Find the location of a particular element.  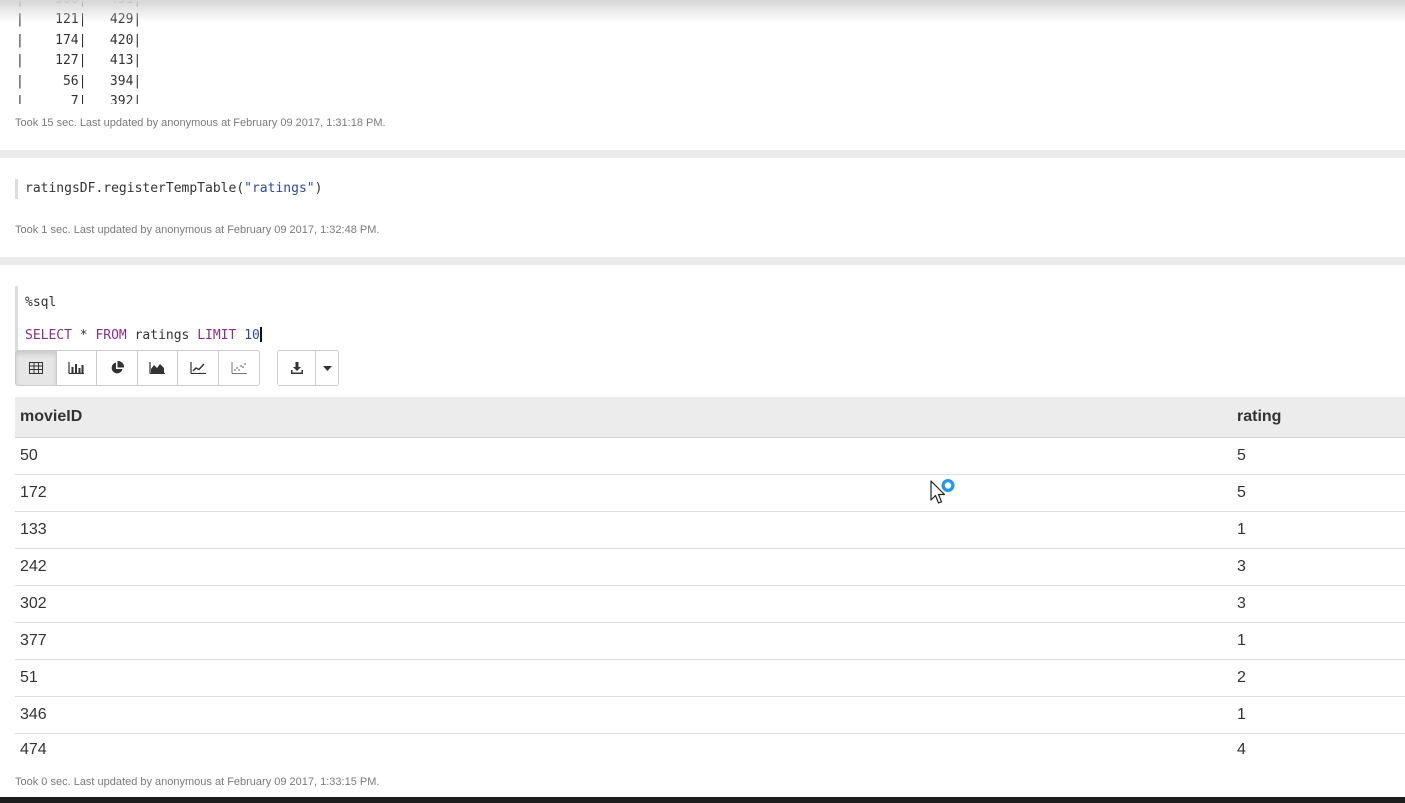

text-output-line: | 300| 431| is located at coordinates (78, 5).